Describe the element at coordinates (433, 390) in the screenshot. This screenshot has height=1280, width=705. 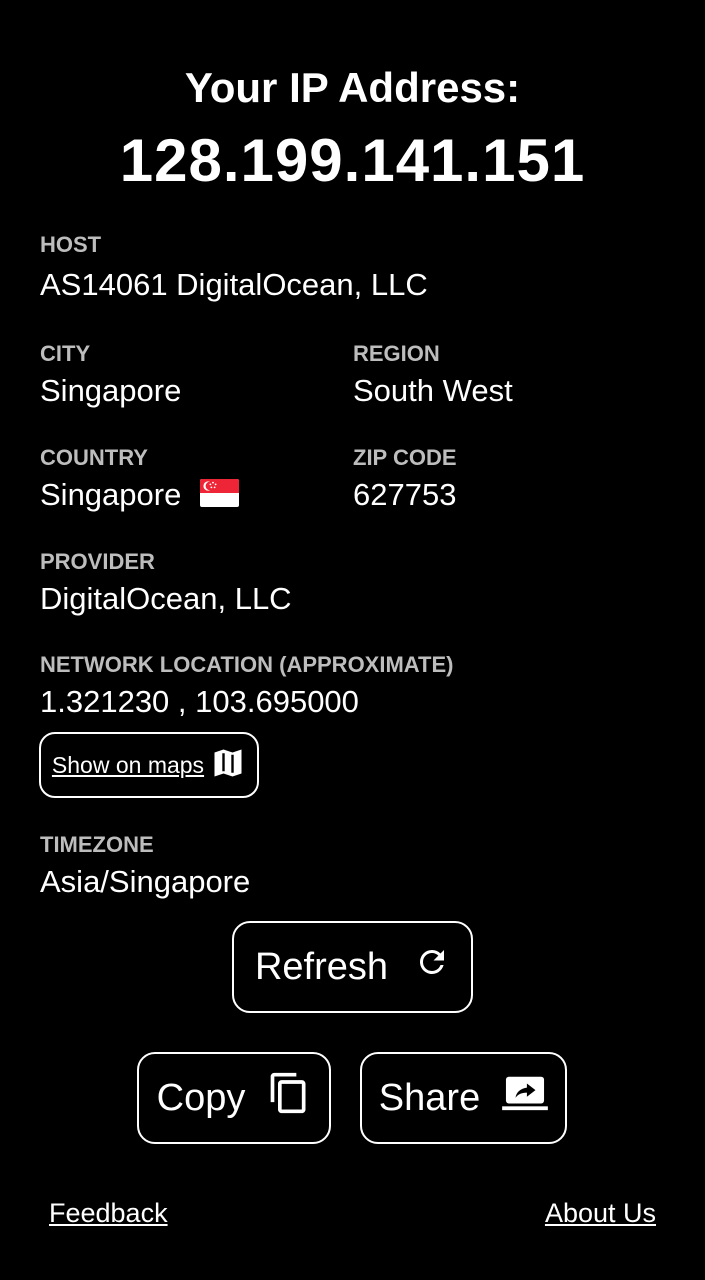
I see `region-value: South West` at that location.